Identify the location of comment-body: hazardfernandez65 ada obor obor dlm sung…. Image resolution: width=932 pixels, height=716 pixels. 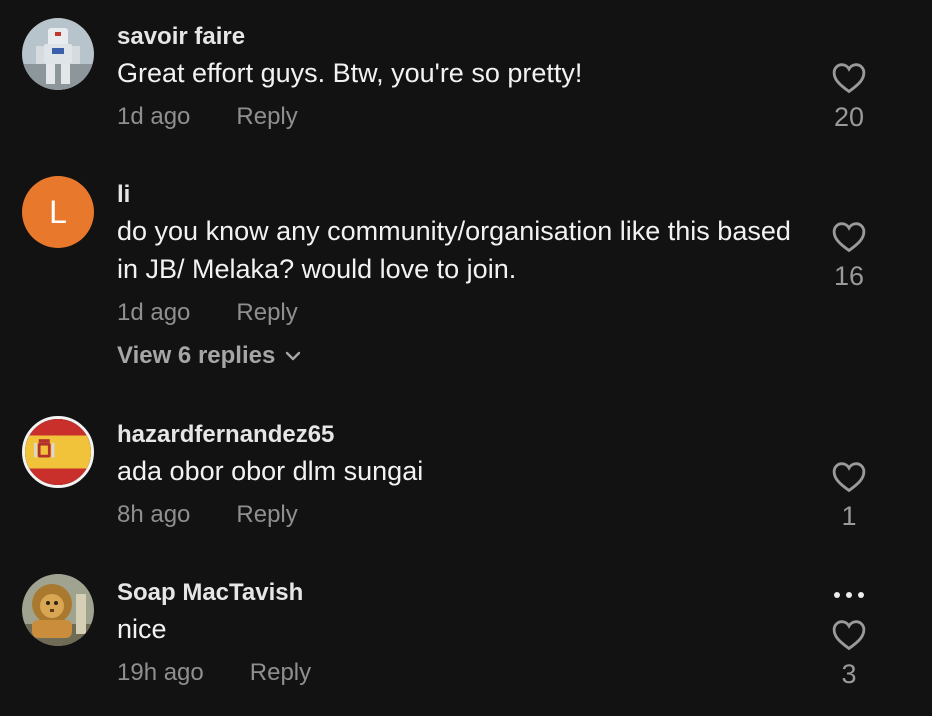
(457, 475).